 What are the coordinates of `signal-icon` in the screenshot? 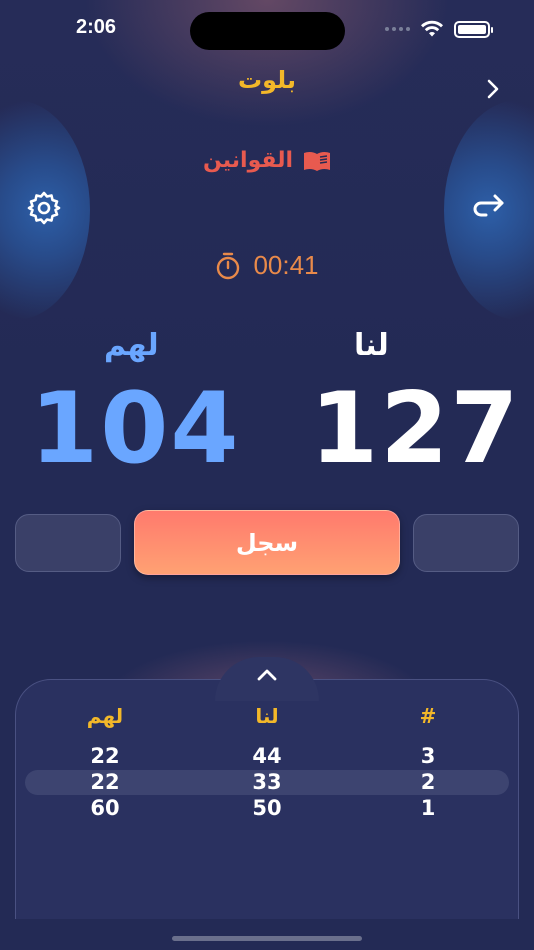 It's located at (397, 29).